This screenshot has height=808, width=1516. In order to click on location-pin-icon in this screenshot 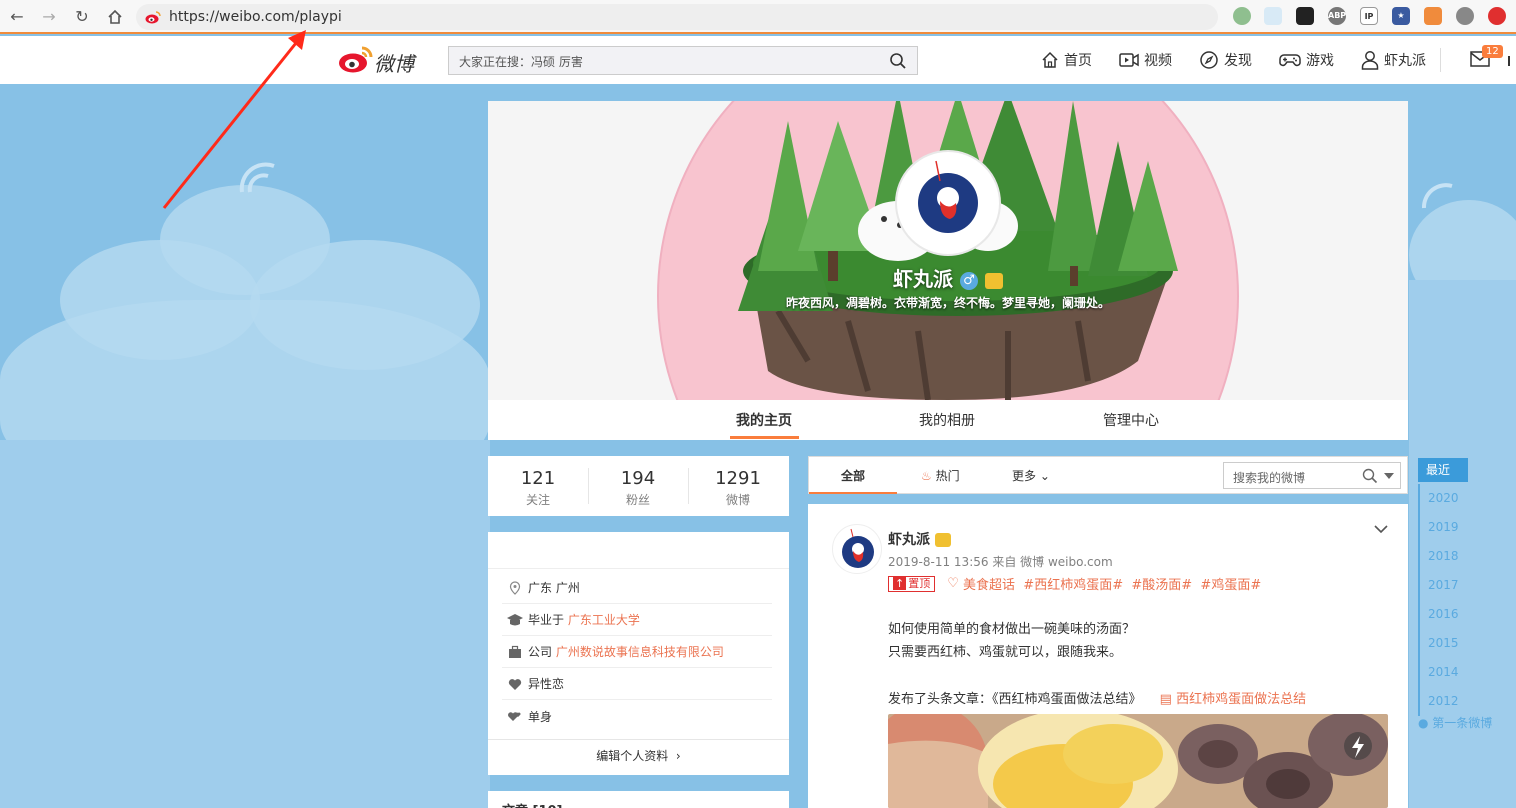, I will do `click(515, 587)`.